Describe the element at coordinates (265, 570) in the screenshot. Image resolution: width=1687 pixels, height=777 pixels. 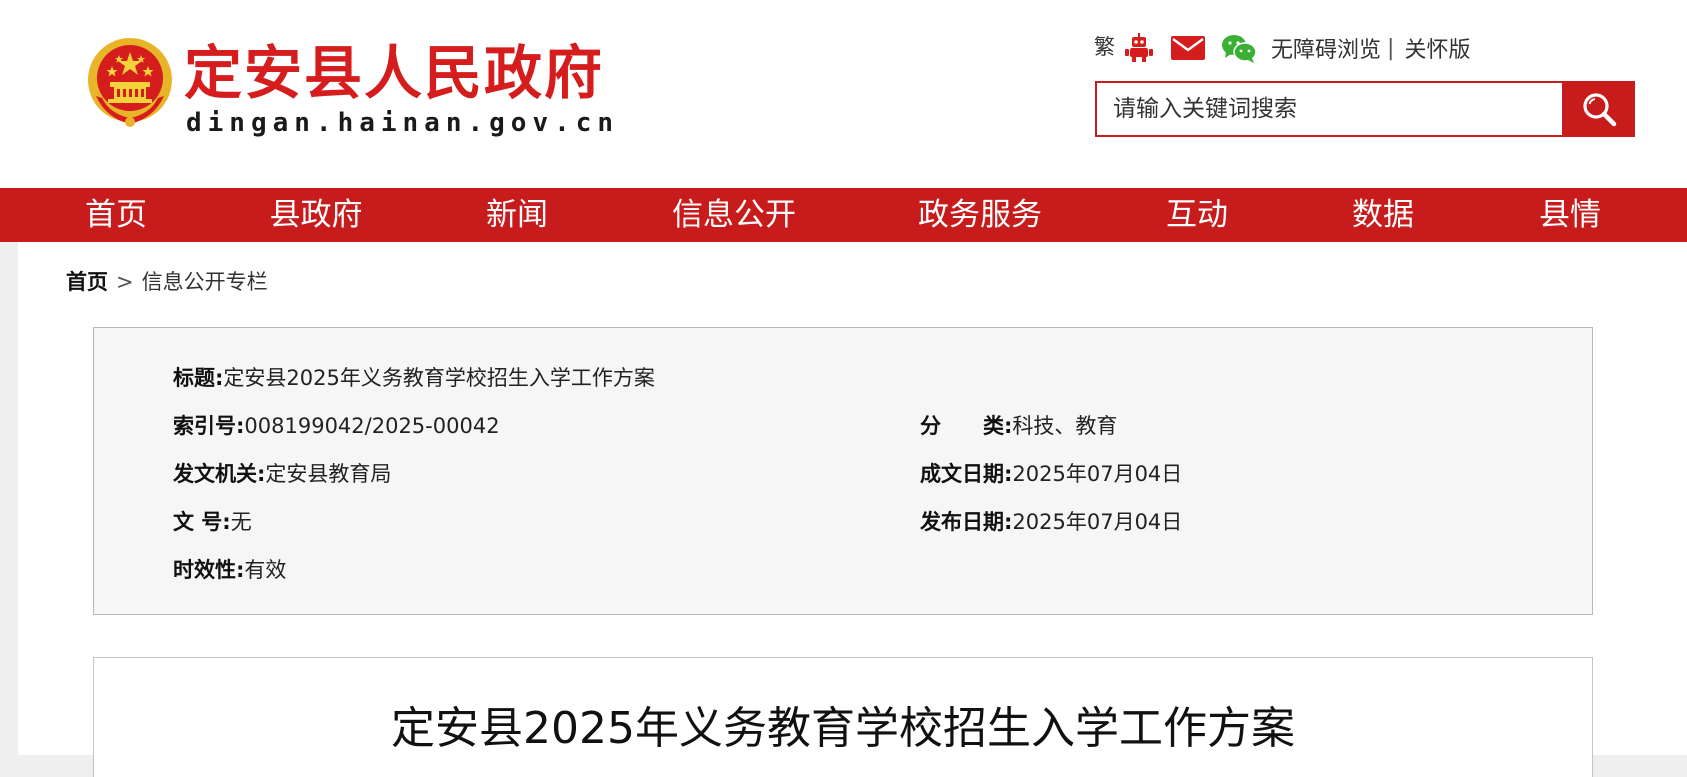
I see `meta-validity-value: 有效` at that location.